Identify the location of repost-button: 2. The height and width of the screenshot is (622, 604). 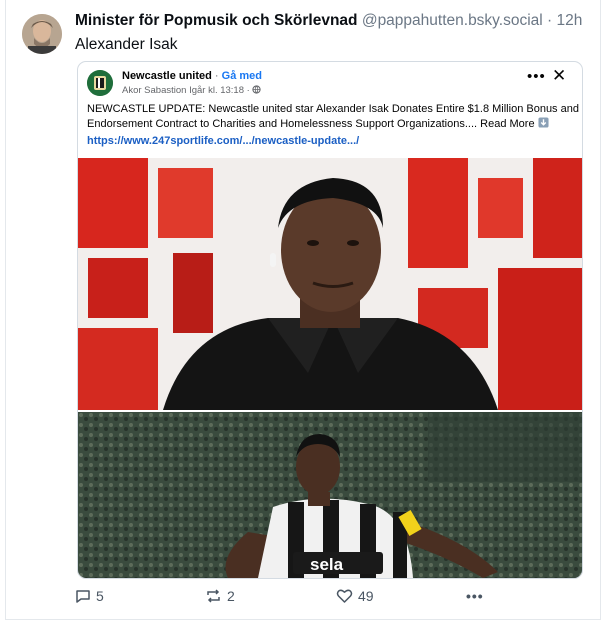
(220, 596).